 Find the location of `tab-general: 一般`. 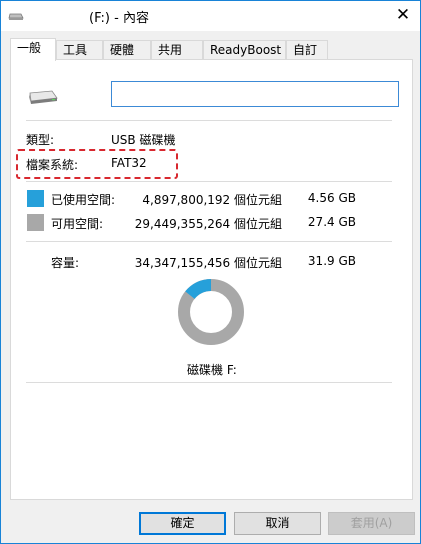

tab-general: 一般 is located at coordinates (33, 49).